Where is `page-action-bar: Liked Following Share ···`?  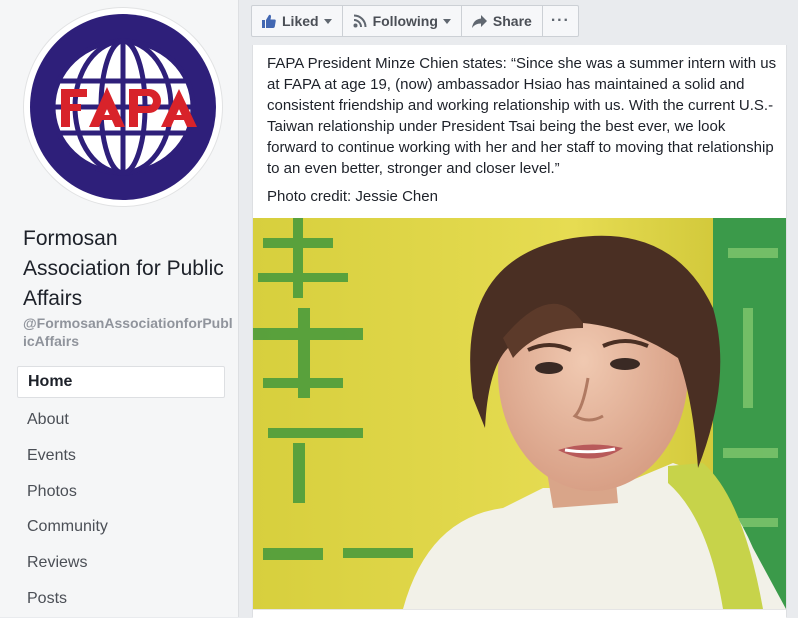
page-action-bar: Liked Following Share ··· is located at coordinates (415, 21).